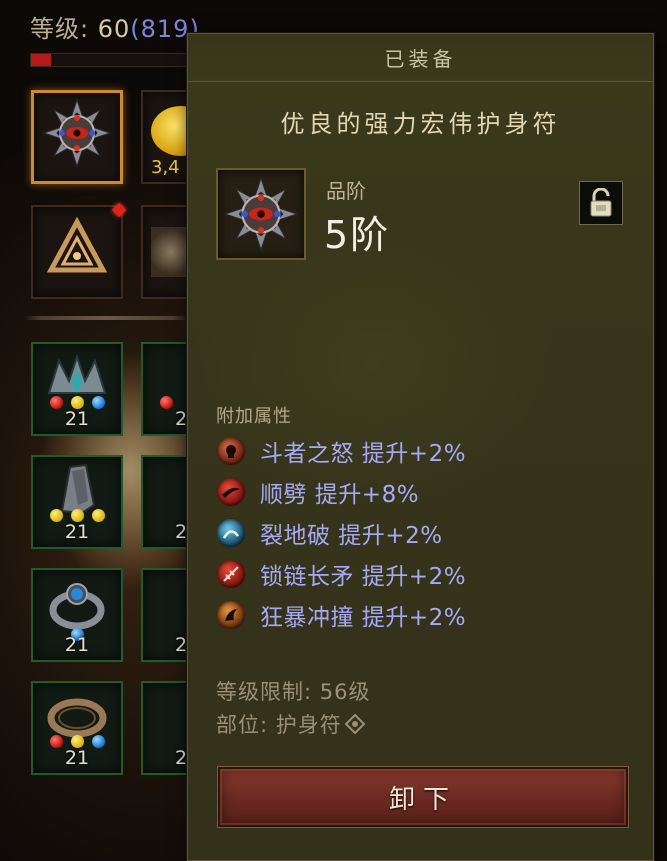 This screenshot has height=861, width=667. Describe the element at coordinates (363, 618) in the screenshot. I see `attribute-text: 狂暴冲撞 提升+2%` at that location.